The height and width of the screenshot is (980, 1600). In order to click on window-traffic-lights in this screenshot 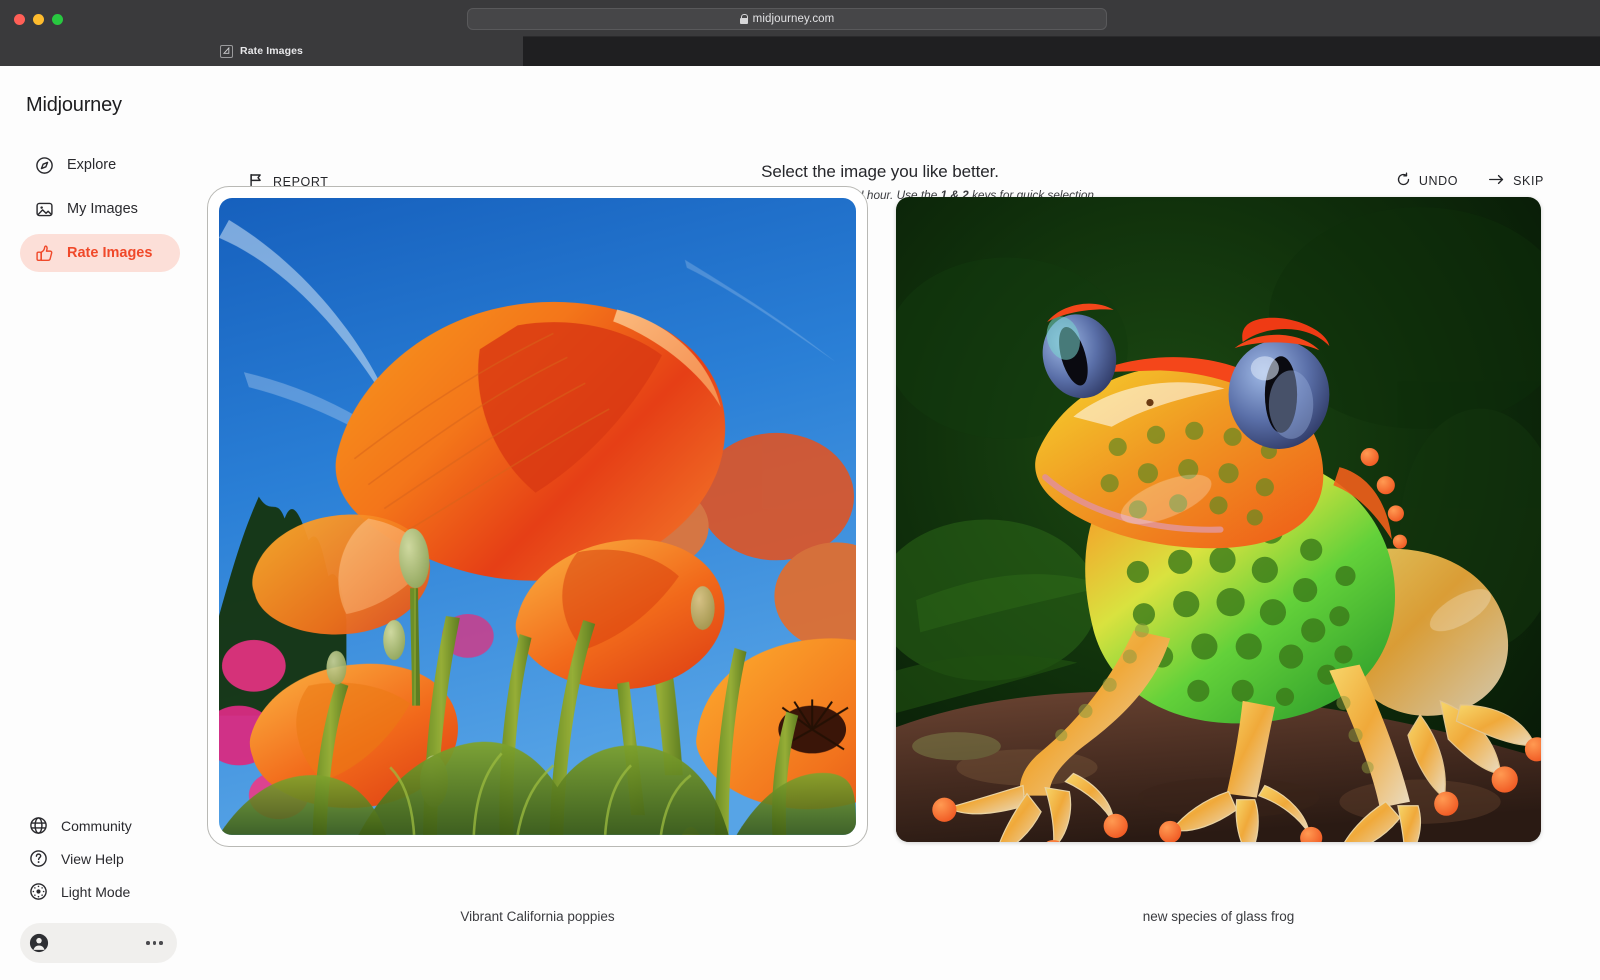, I will do `click(38, 19)`.